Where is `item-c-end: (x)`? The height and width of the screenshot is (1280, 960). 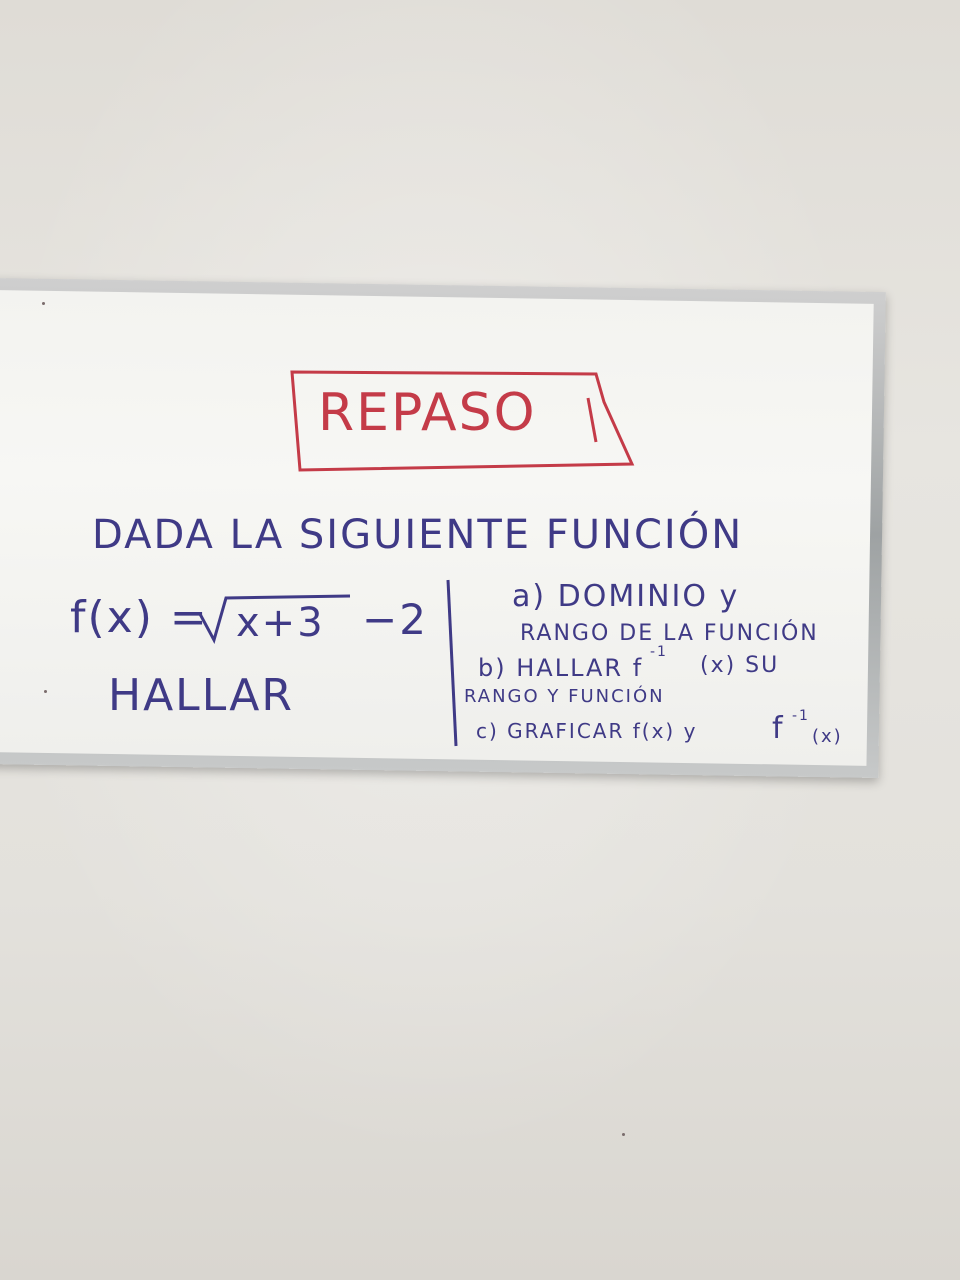
item-c-end: (x) is located at coordinates (827, 736).